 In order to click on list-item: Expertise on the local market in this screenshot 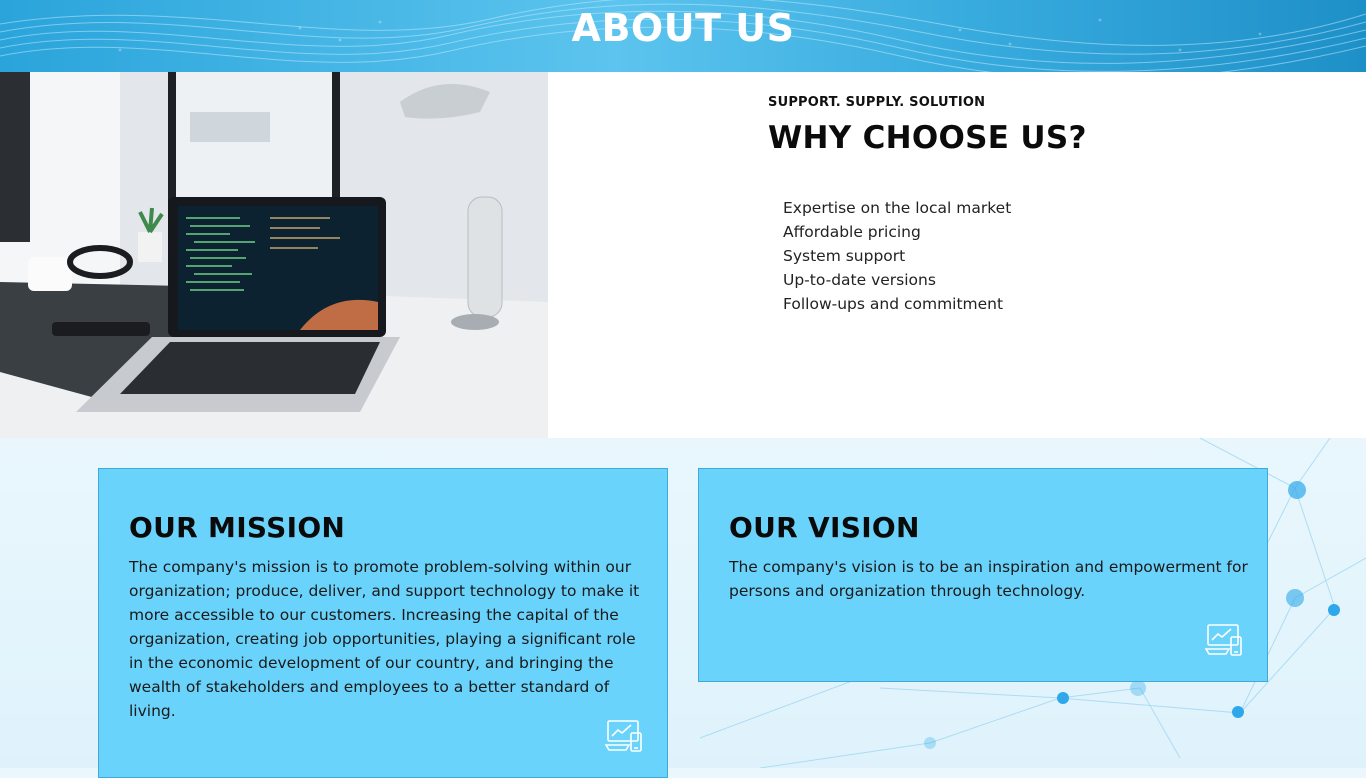, I will do `click(897, 208)`.